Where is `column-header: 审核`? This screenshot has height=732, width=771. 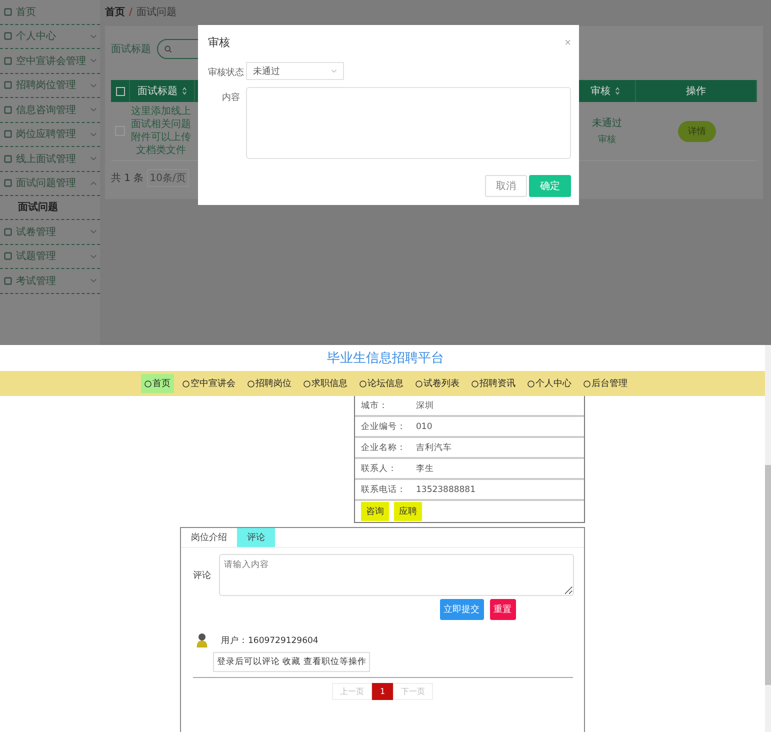
column-header: 审核 is located at coordinates (600, 91).